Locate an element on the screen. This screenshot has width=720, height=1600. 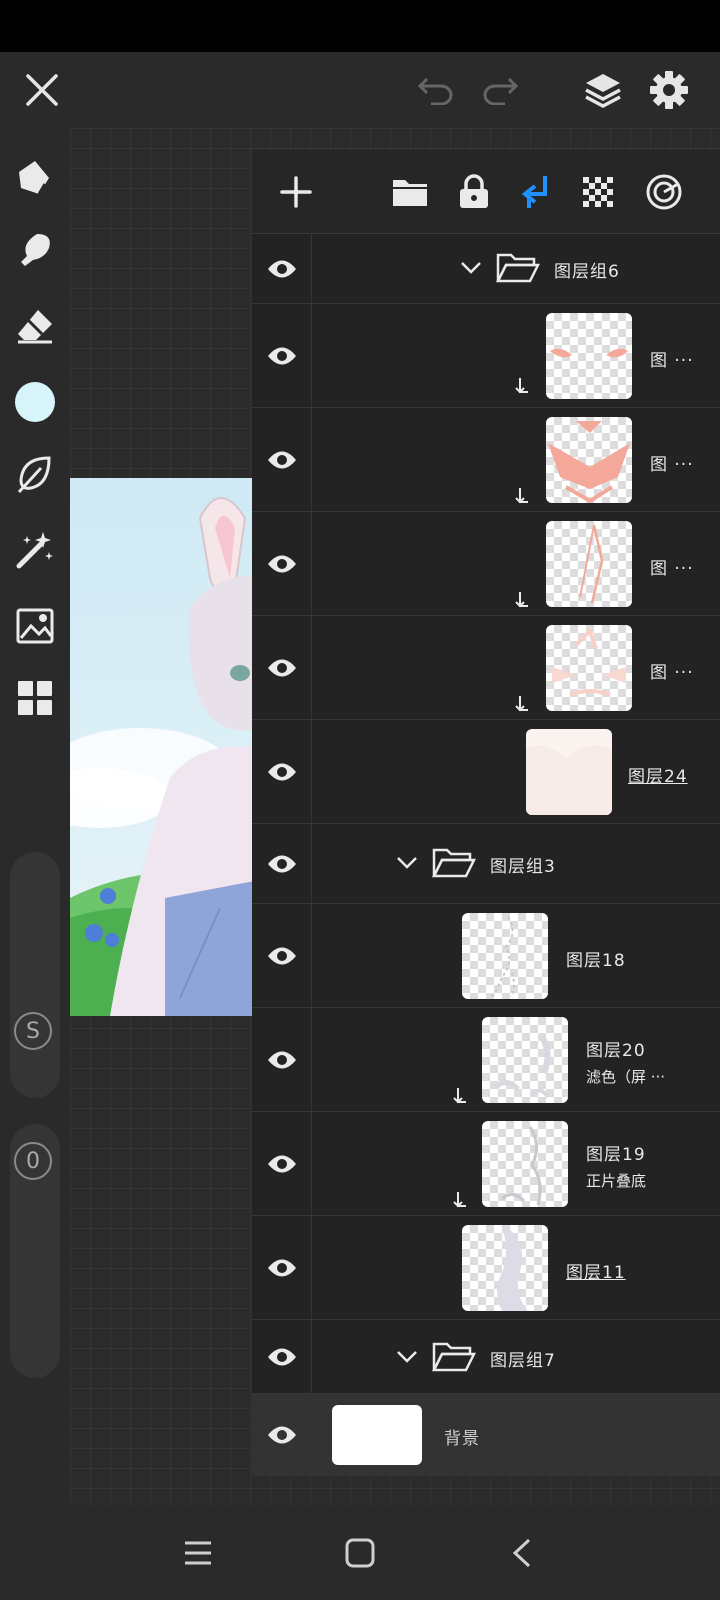
opacity-knob: 0 is located at coordinates (33, 1161).